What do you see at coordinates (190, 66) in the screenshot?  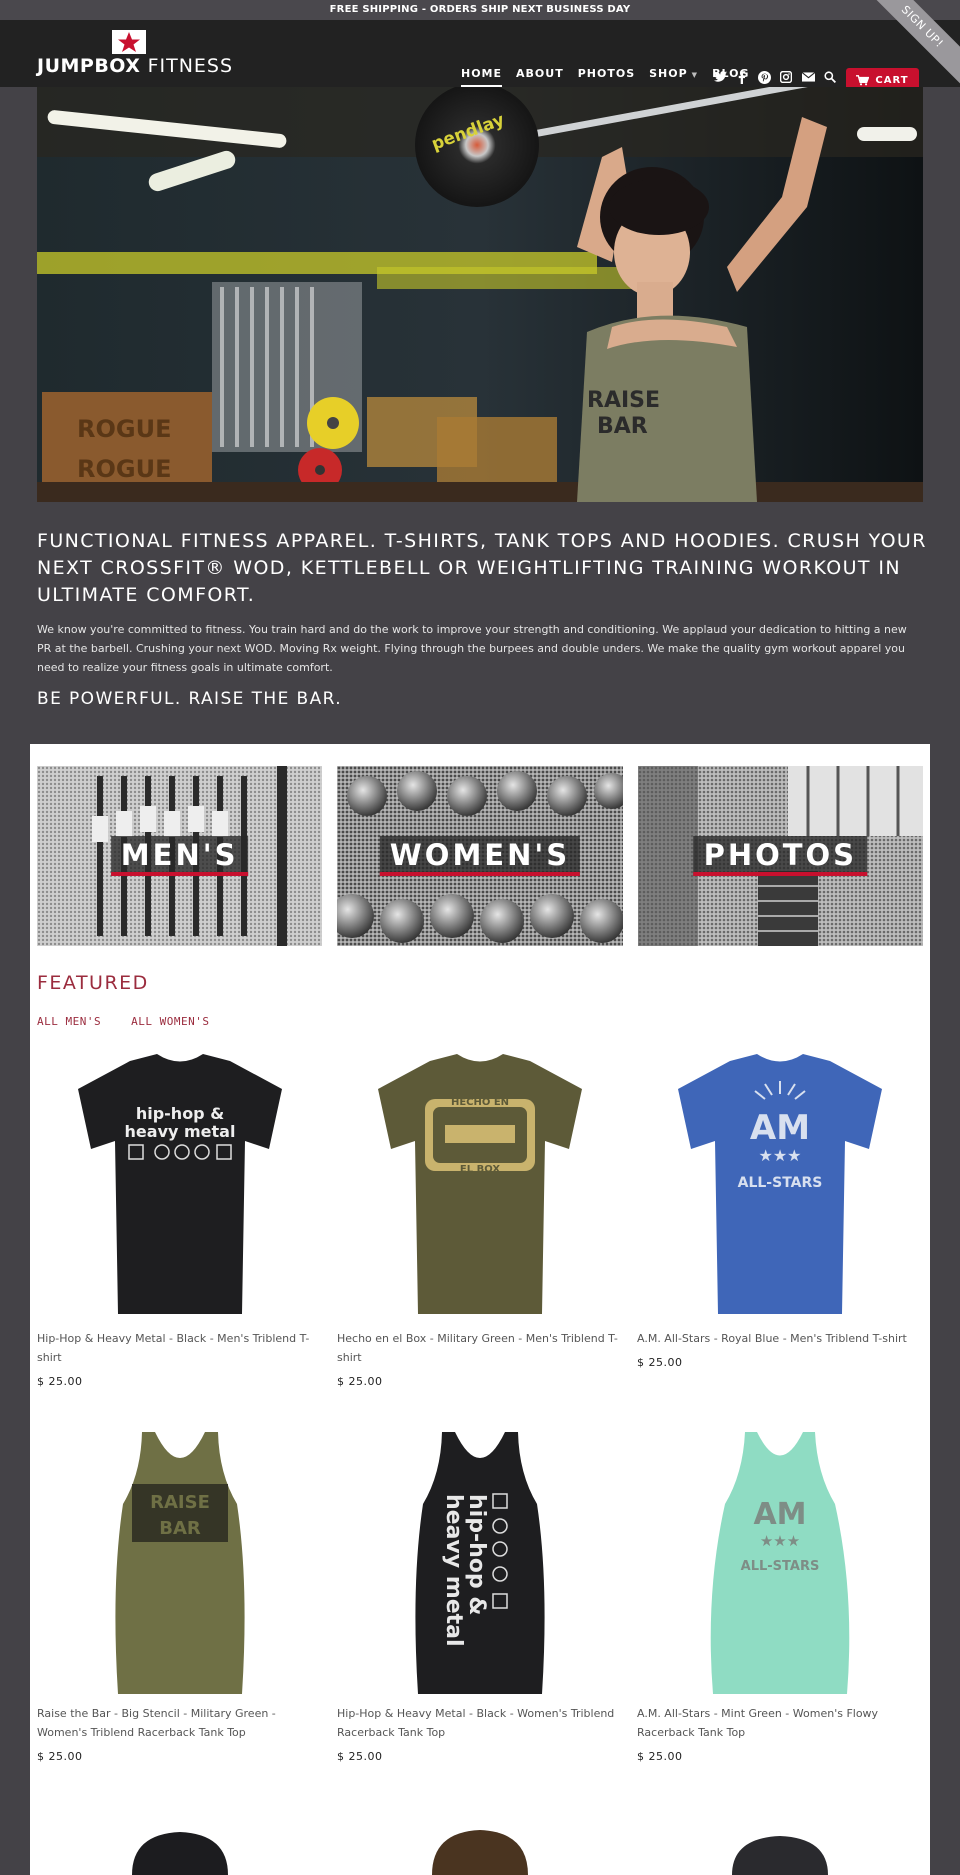 I see `logo-text-thin: FITNESS` at bounding box center [190, 66].